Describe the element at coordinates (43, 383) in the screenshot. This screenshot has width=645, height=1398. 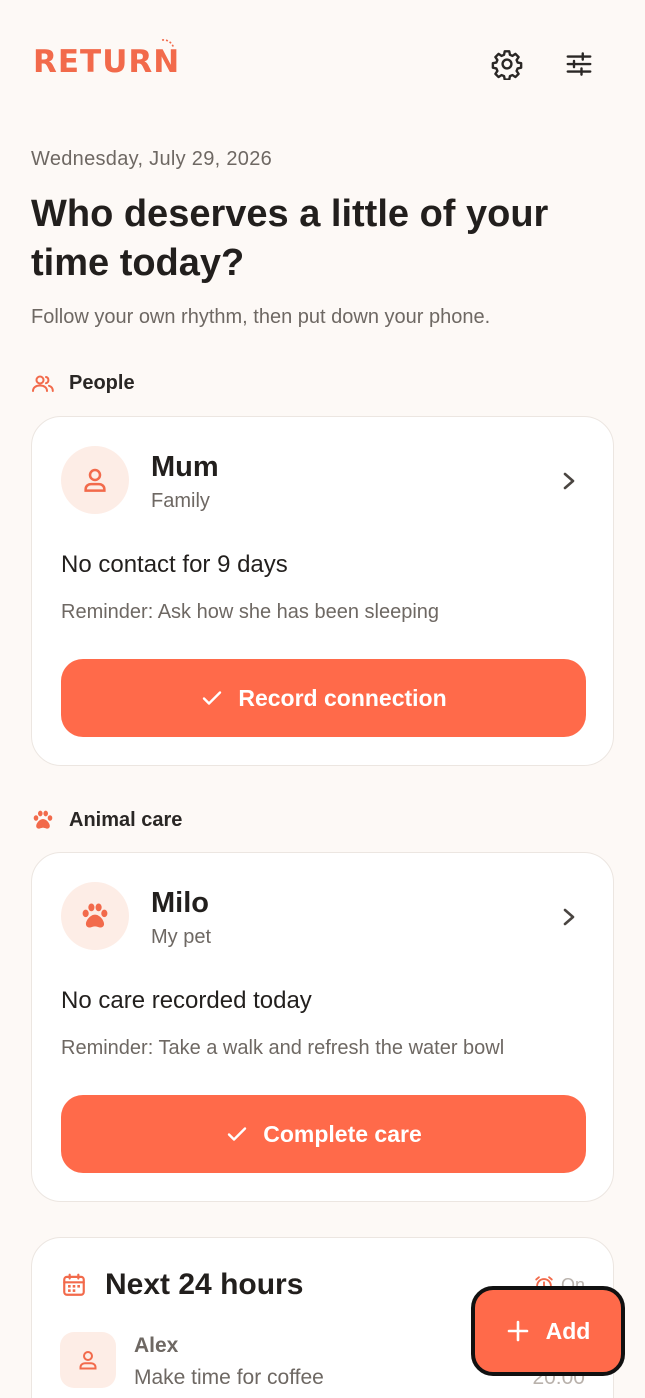
I see `people-icon` at that location.